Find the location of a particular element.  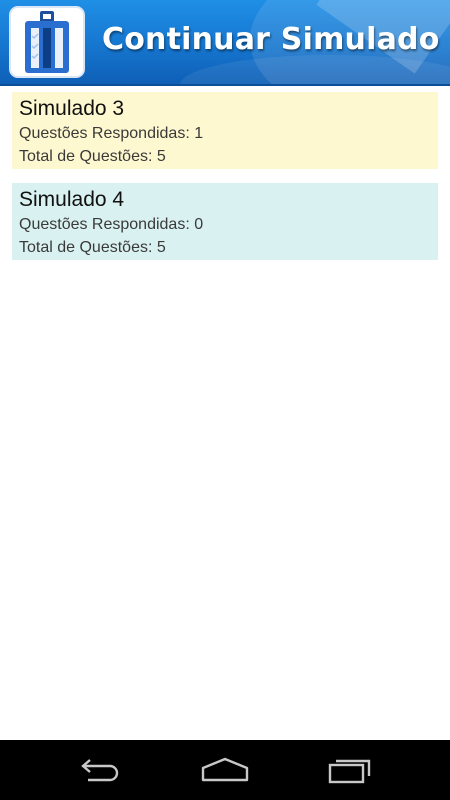

recent-apps-button is located at coordinates (351, 770).